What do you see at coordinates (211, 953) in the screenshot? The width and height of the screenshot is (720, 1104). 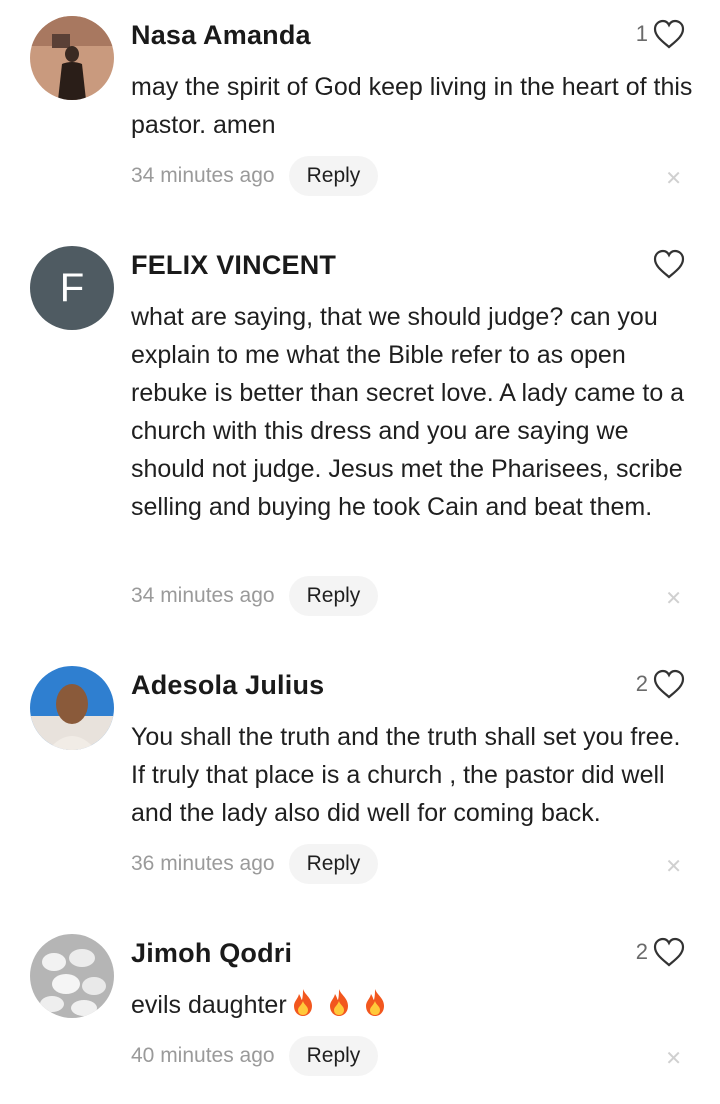 I see `comment-author: Jimoh Qodri` at bounding box center [211, 953].